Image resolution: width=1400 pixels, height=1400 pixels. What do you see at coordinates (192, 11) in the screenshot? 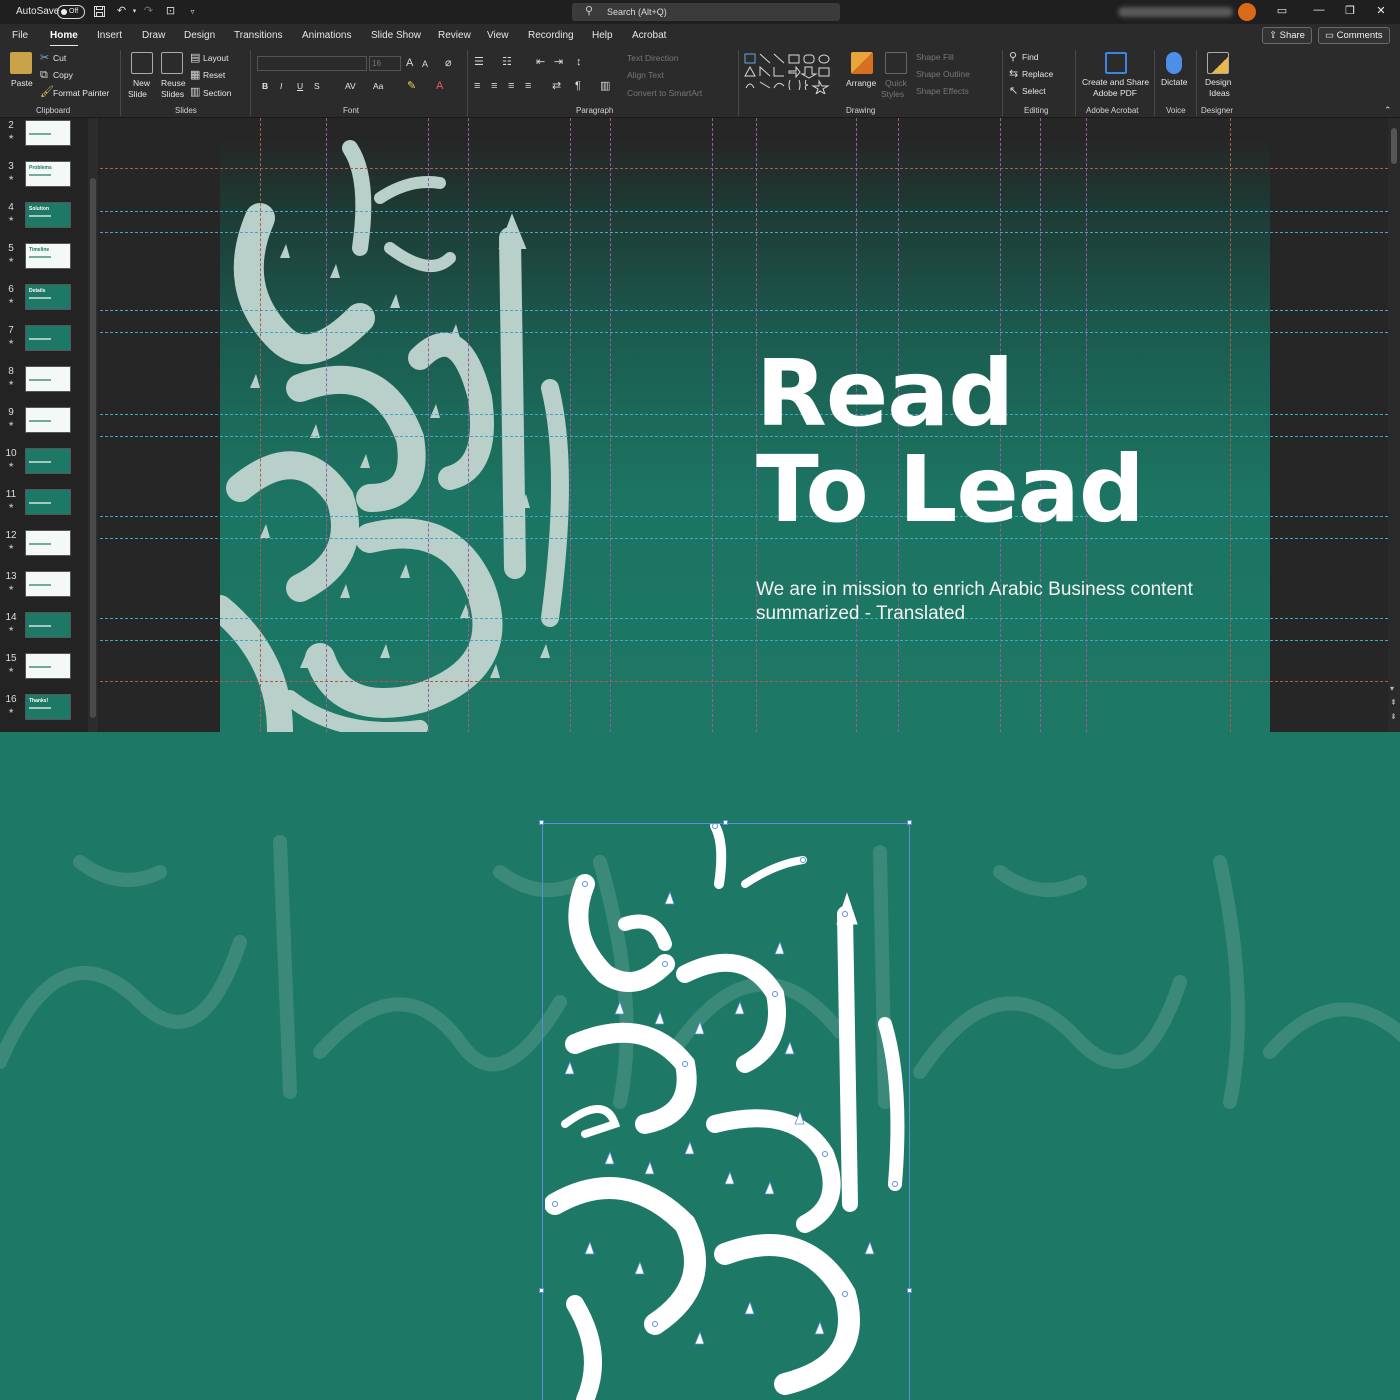
I see `customize-toolbar-icon: ▿` at bounding box center [192, 11].